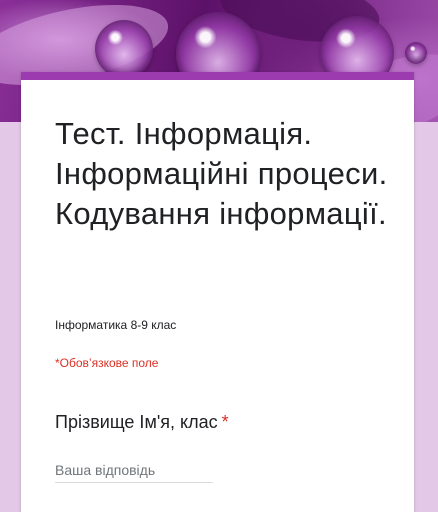 The image size is (438, 512). What do you see at coordinates (107, 363) in the screenshot?
I see `required-field-note: *Обов’язкове поле` at bounding box center [107, 363].